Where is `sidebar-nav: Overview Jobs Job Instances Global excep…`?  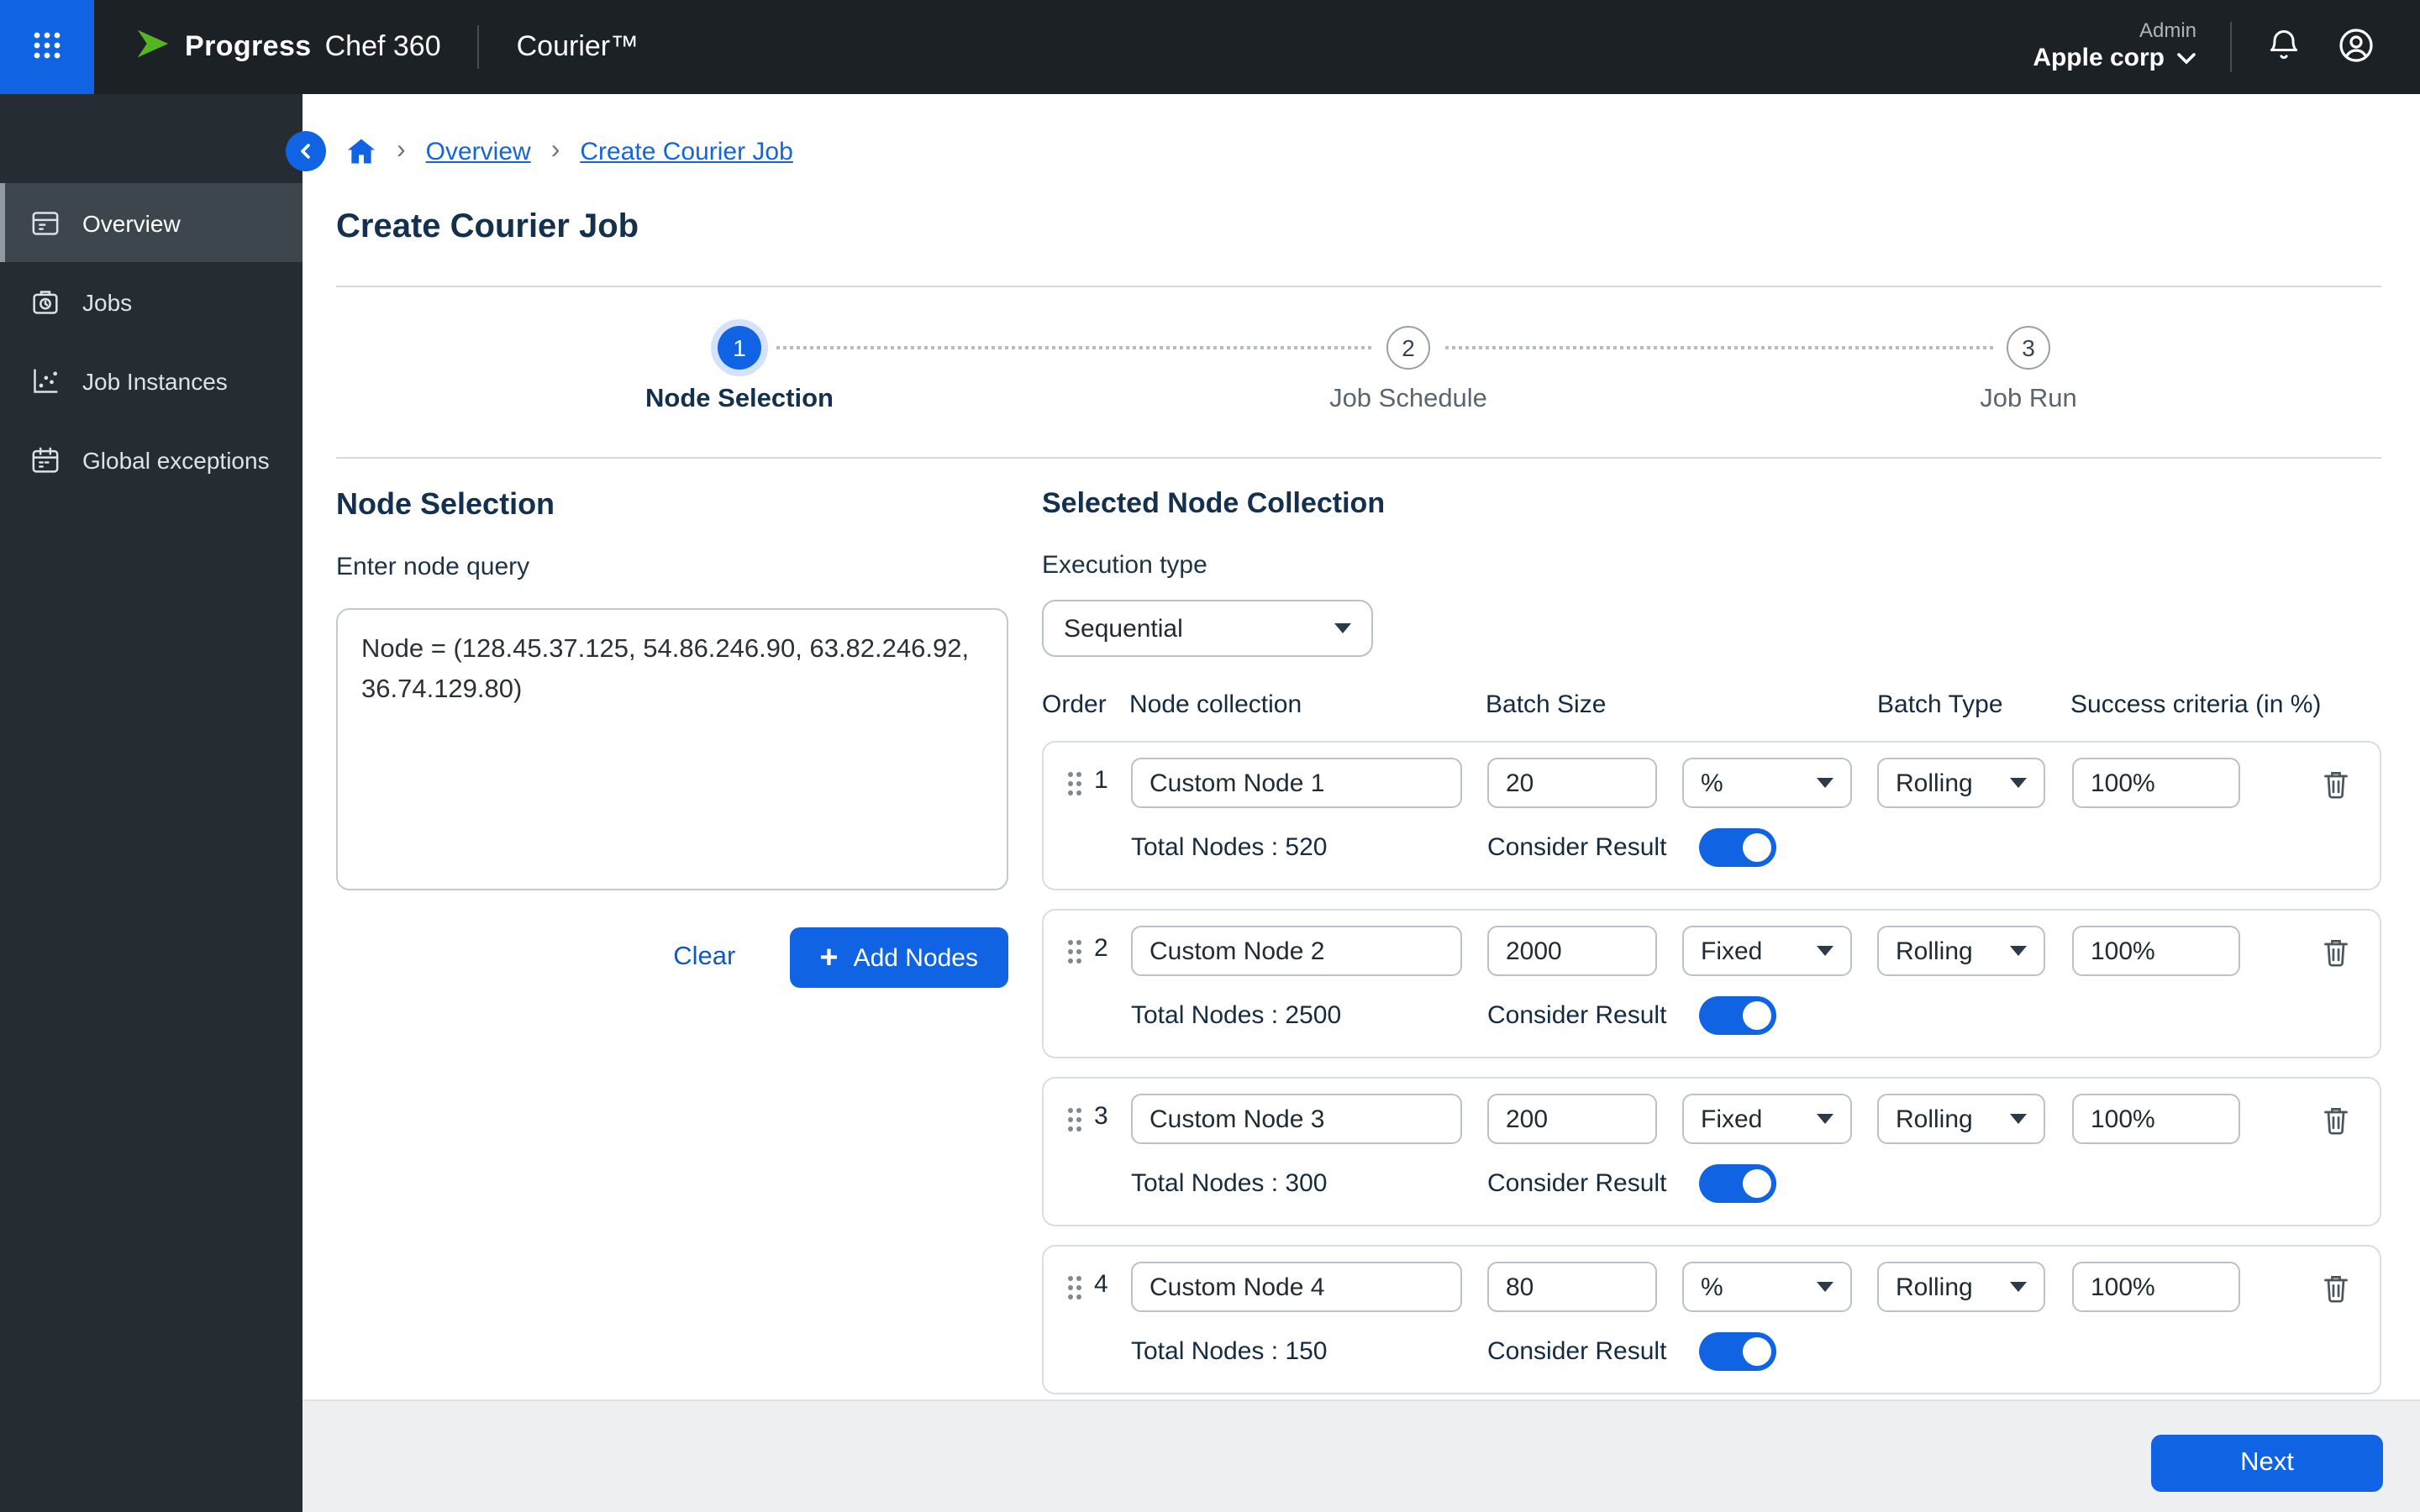
sidebar-nav: Overview Jobs Job Instances Global excep… is located at coordinates (151, 296).